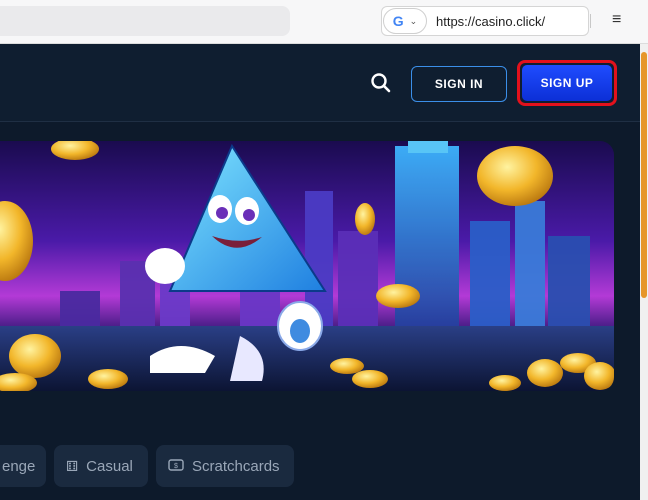 This screenshot has width=648, height=500. Describe the element at coordinates (398, 21) in the screenshot. I see `google-icon: G` at that location.